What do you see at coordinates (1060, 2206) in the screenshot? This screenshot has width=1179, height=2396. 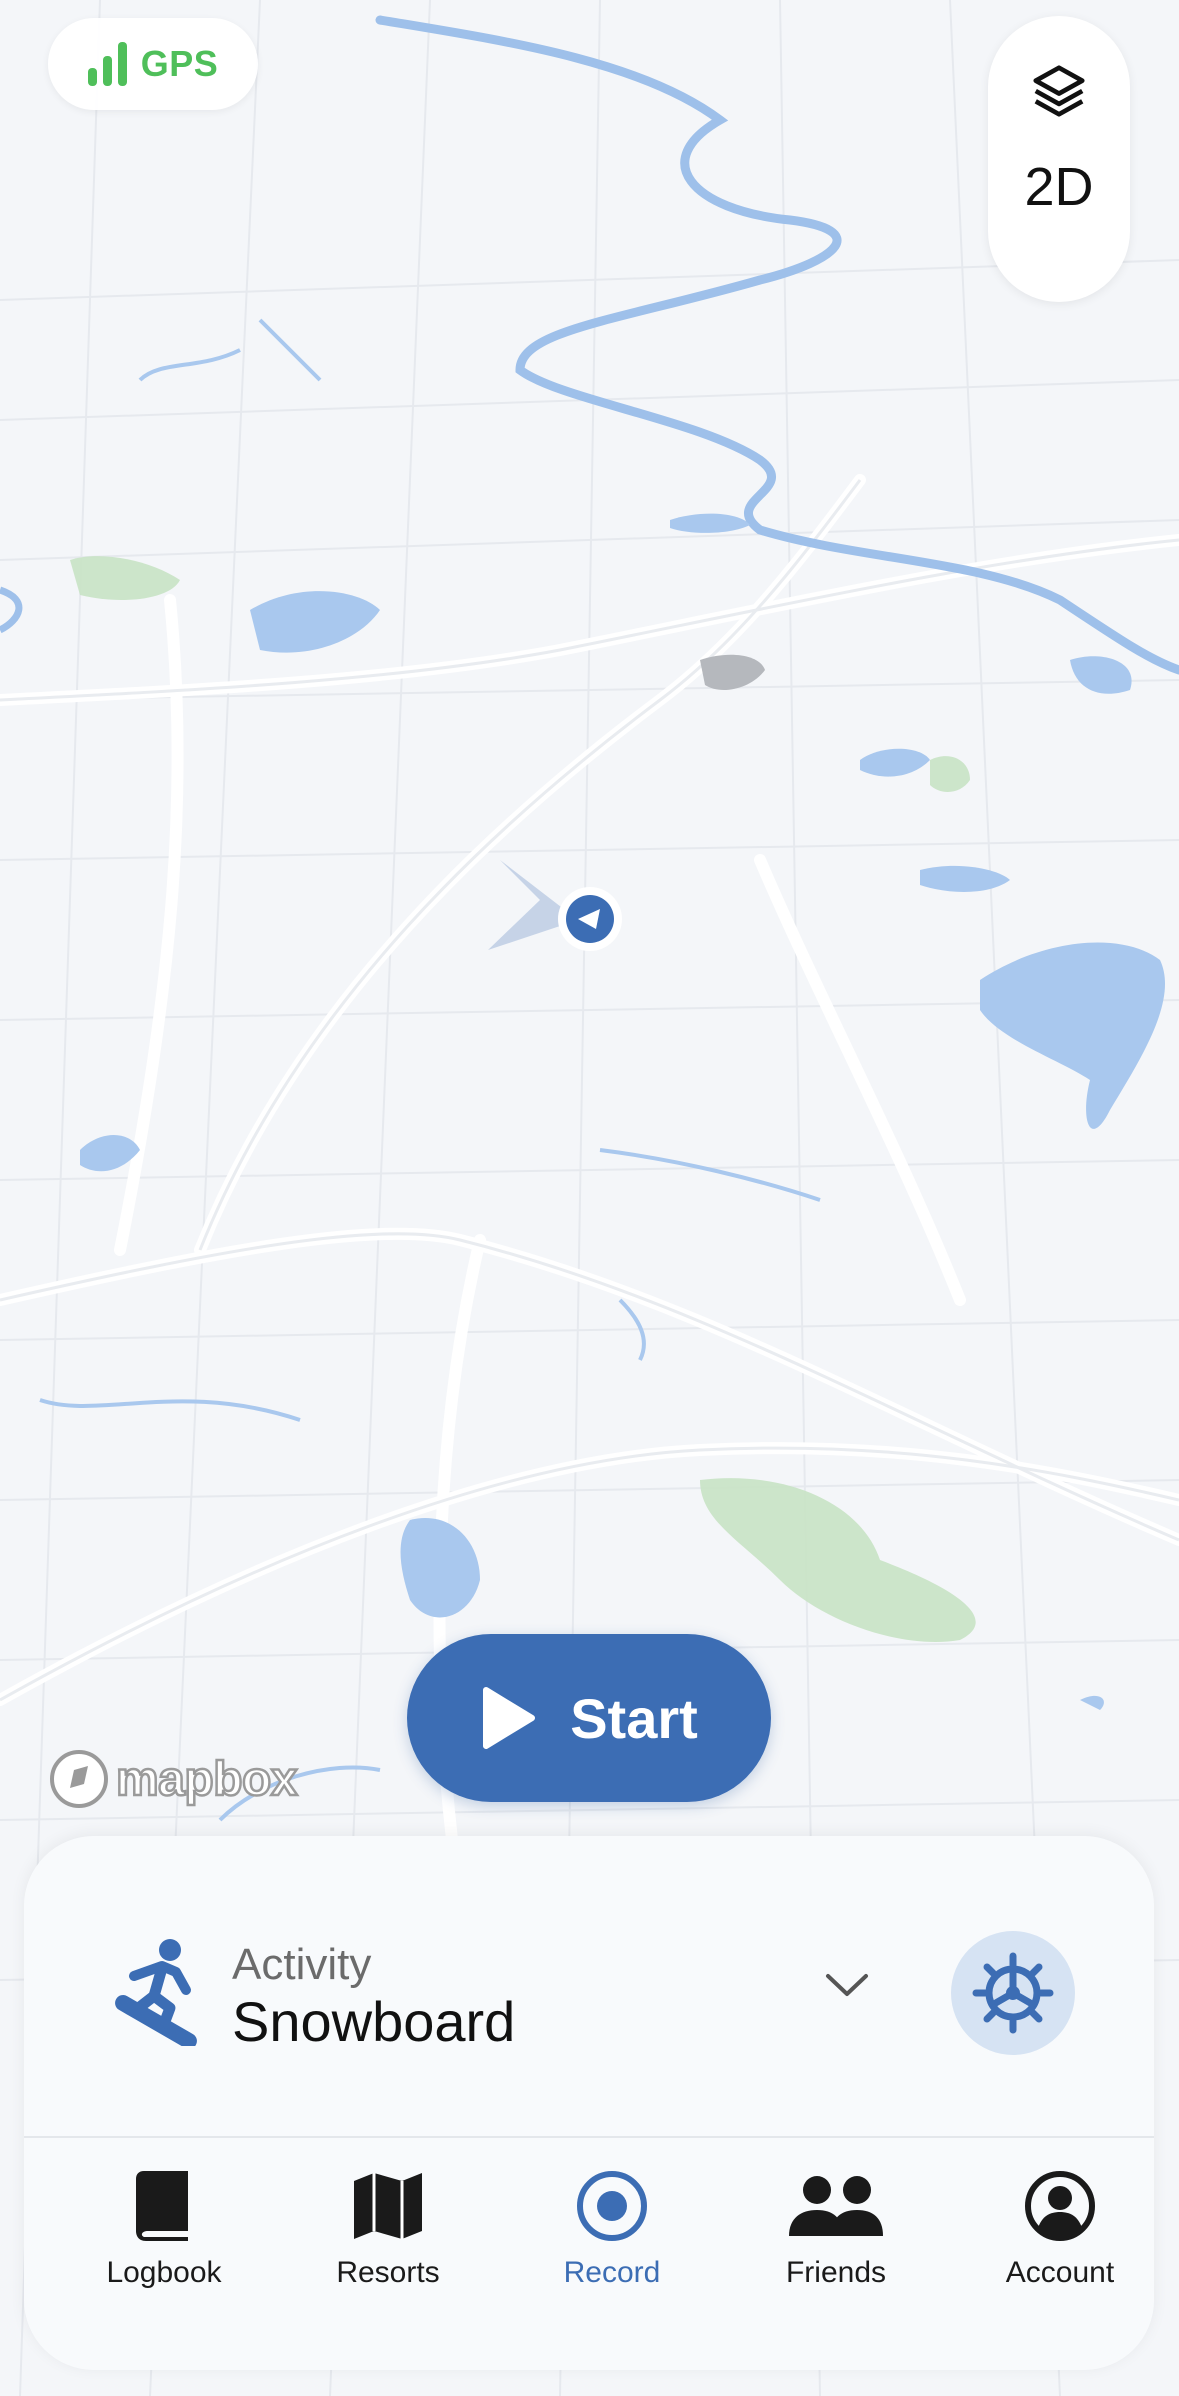 I see `account-icon` at bounding box center [1060, 2206].